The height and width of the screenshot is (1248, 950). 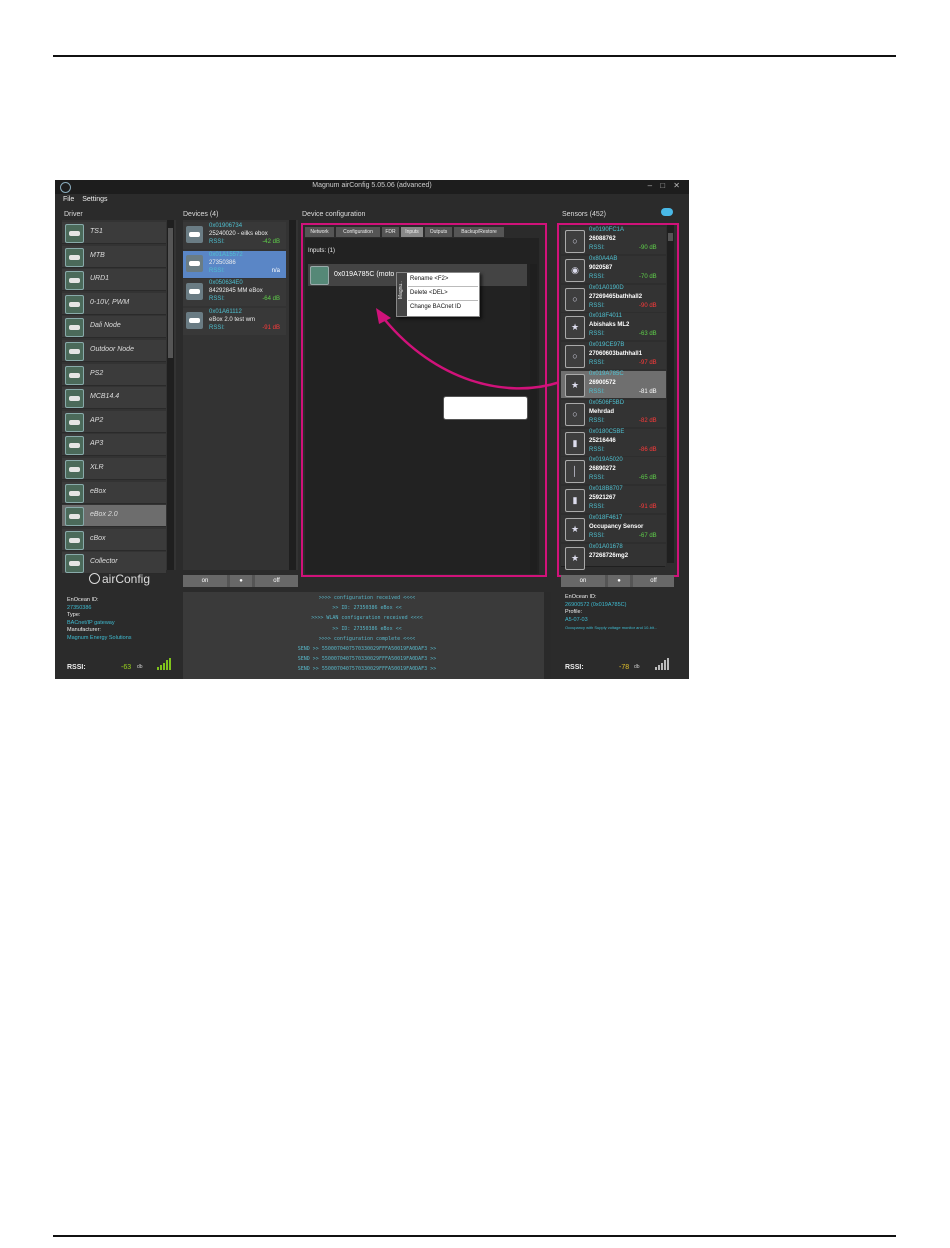 I want to click on driver-item: eBox 2.0, so click(x=114, y=516).